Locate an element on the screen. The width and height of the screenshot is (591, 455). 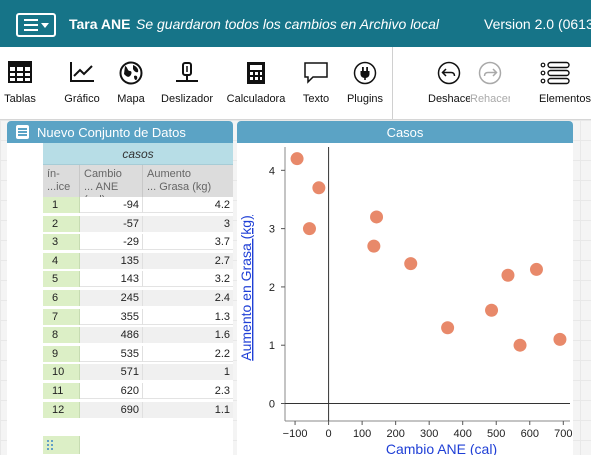
aumento-cell: 2.3 is located at coordinates (188, 391).